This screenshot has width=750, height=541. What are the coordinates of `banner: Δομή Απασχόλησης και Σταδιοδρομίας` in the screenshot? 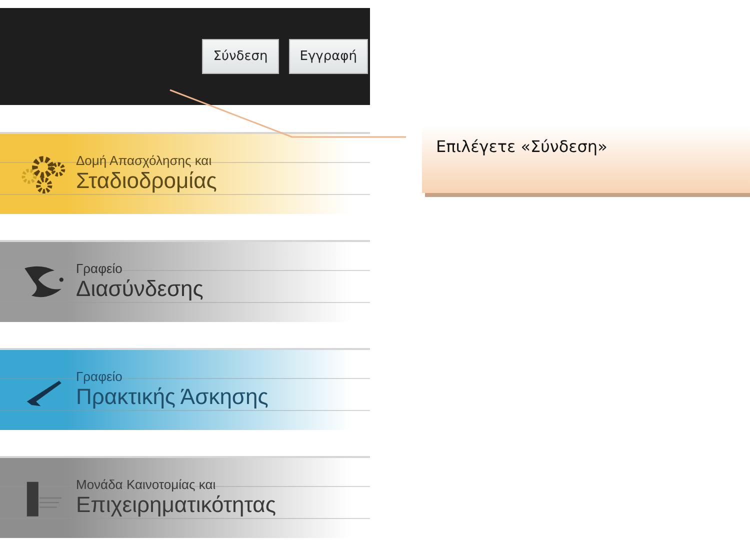 It's located at (185, 173).